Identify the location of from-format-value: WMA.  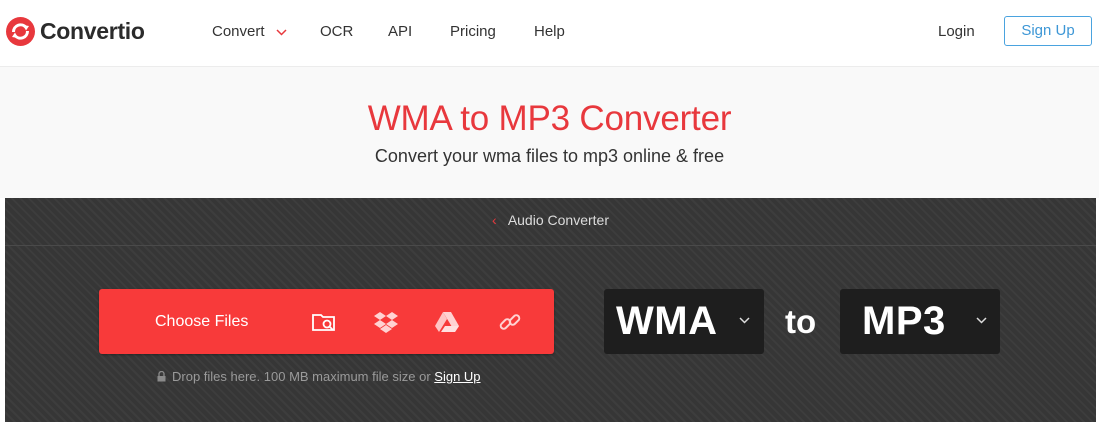
(667, 321).